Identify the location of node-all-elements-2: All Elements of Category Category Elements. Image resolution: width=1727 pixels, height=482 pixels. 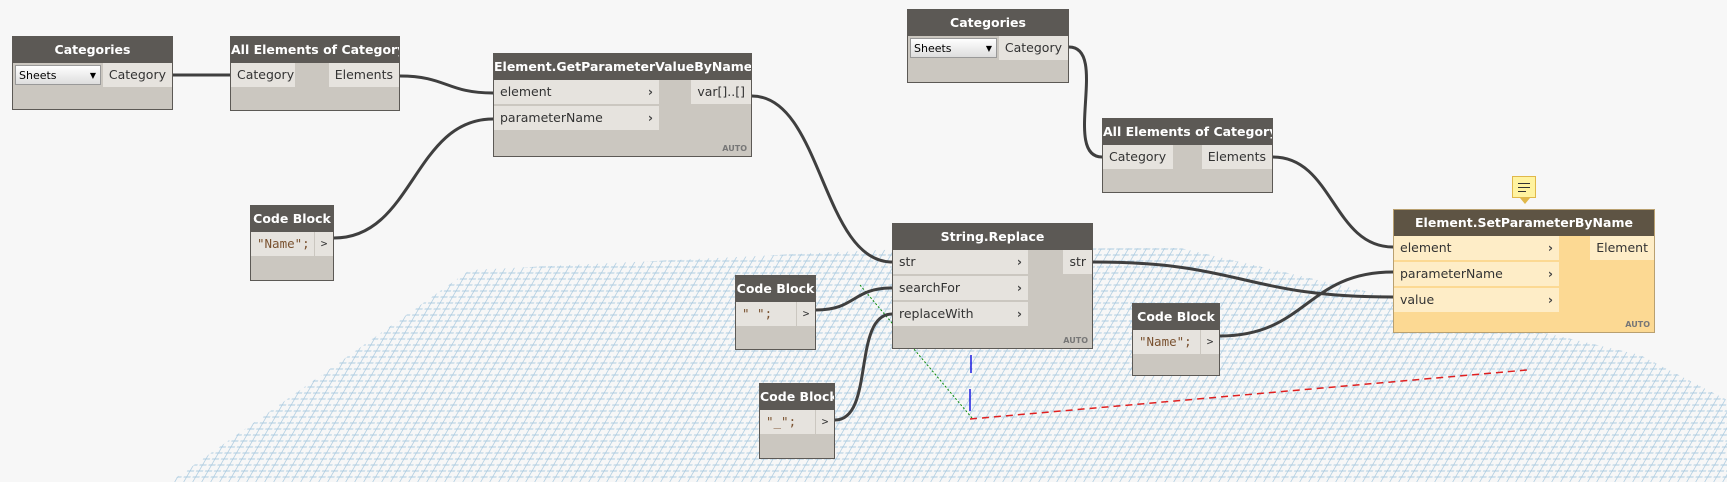
(1187, 155).